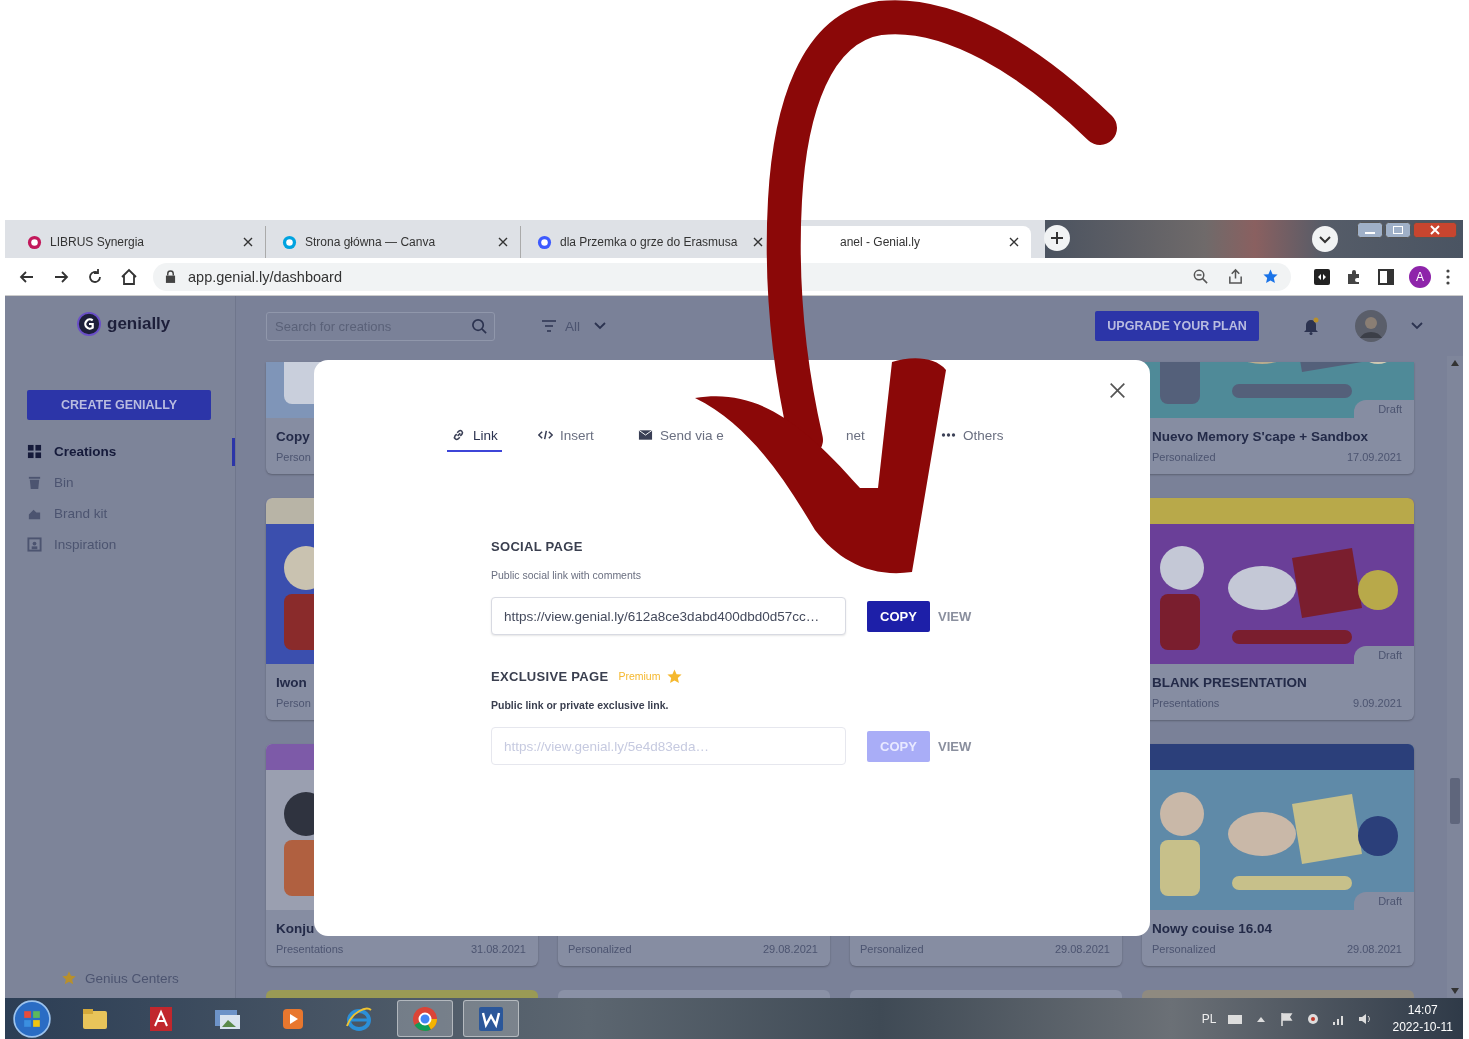  I want to click on section-description: Public social link with comments, so click(566, 575).